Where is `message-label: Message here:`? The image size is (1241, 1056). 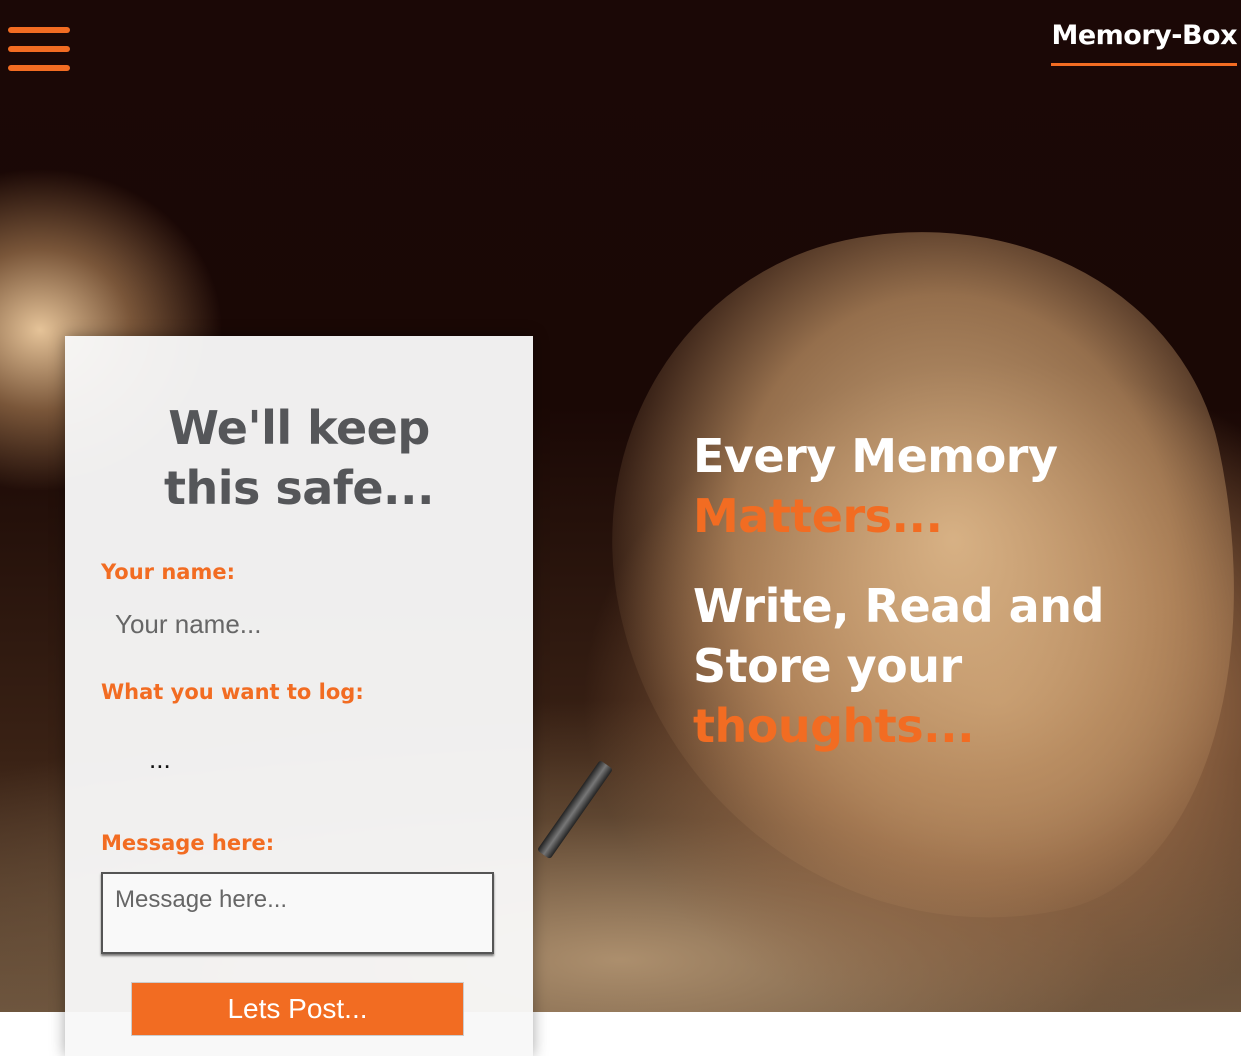 message-label: Message here: is located at coordinates (188, 843).